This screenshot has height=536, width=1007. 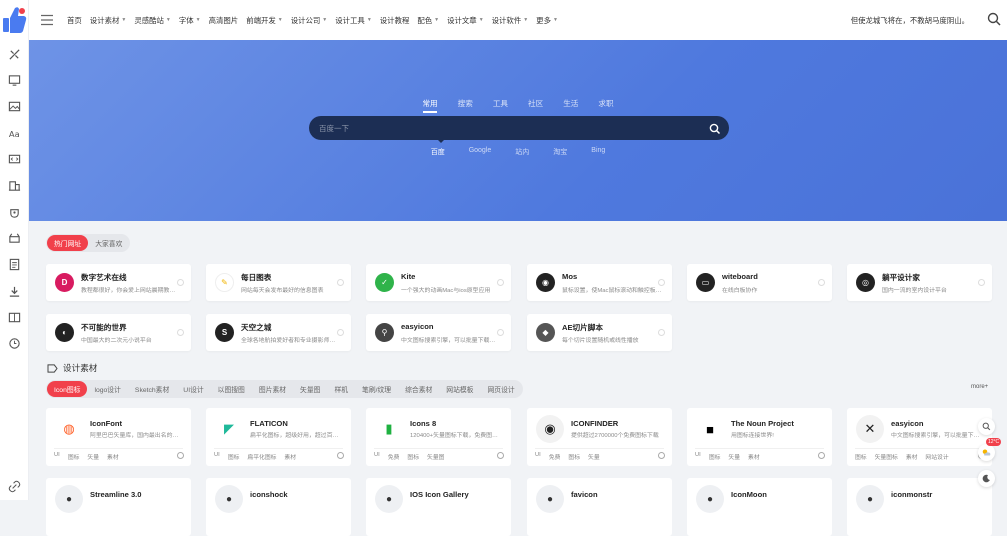 What do you see at coordinates (152, 389) in the screenshot?
I see `filter-tab: Sketch素材` at bounding box center [152, 389].